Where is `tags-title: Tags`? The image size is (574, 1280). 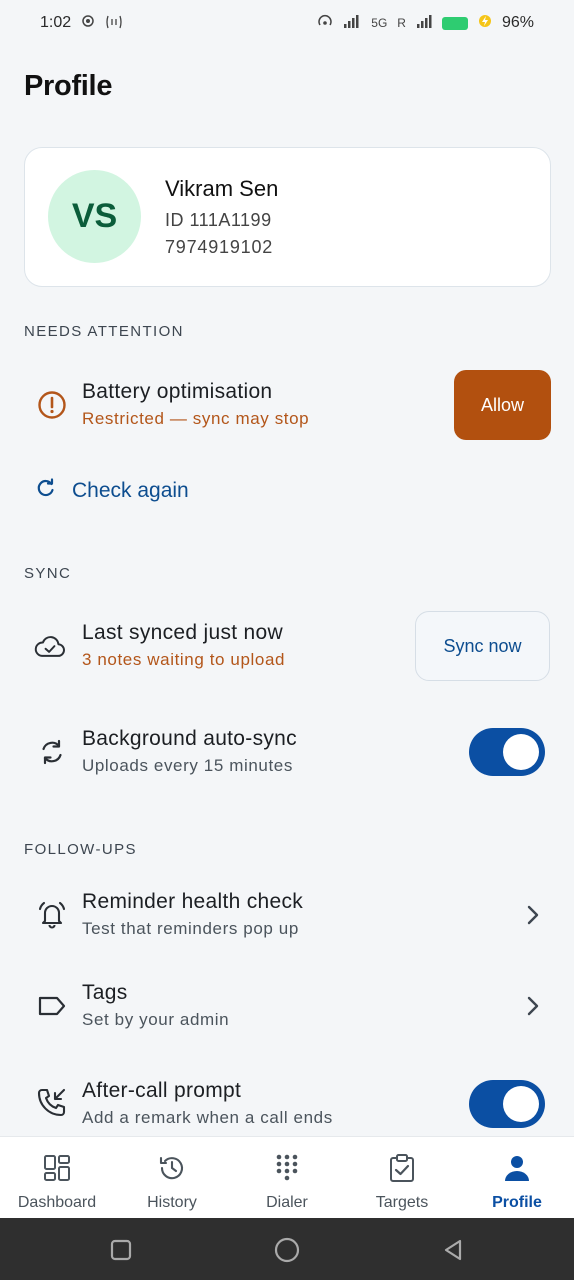
tags-title: Tags is located at coordinates (105, 992).